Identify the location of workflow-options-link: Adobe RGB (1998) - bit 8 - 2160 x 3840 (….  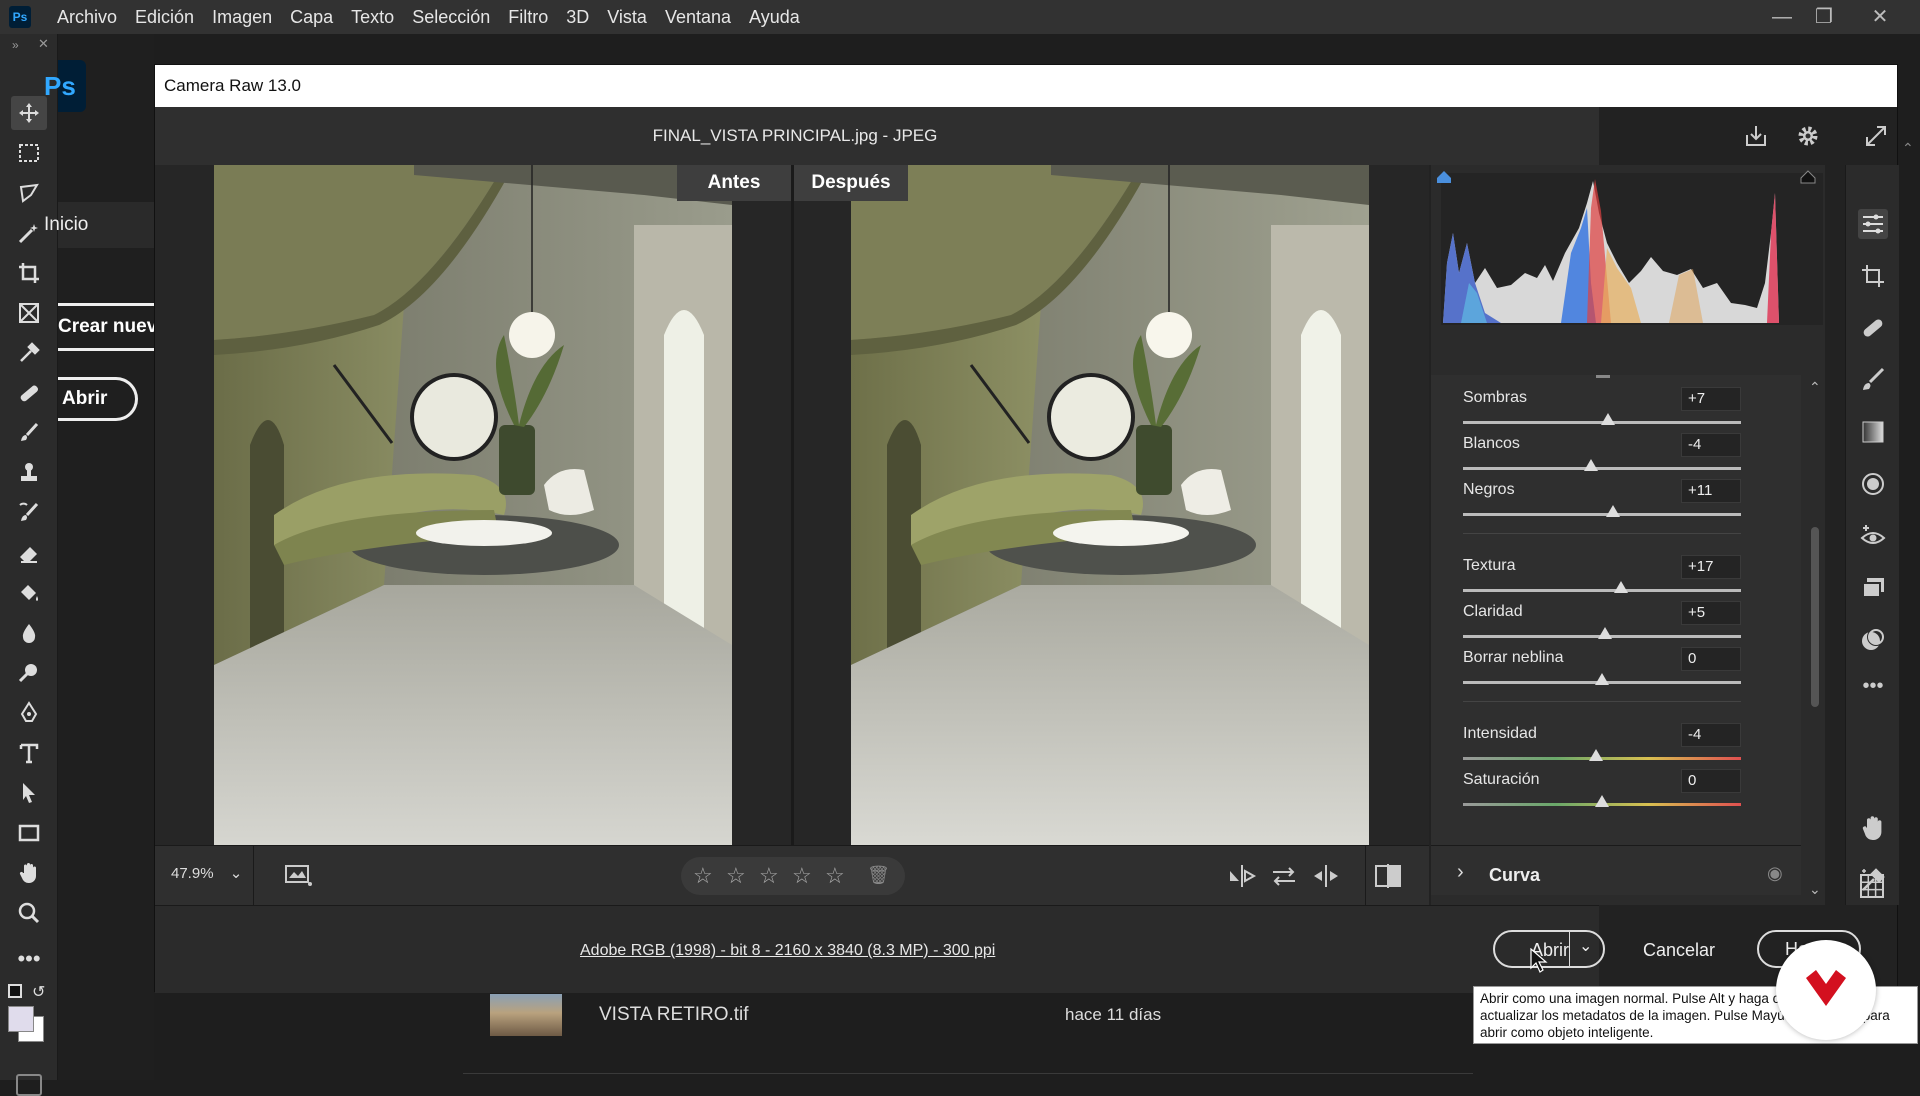
(787, 951).